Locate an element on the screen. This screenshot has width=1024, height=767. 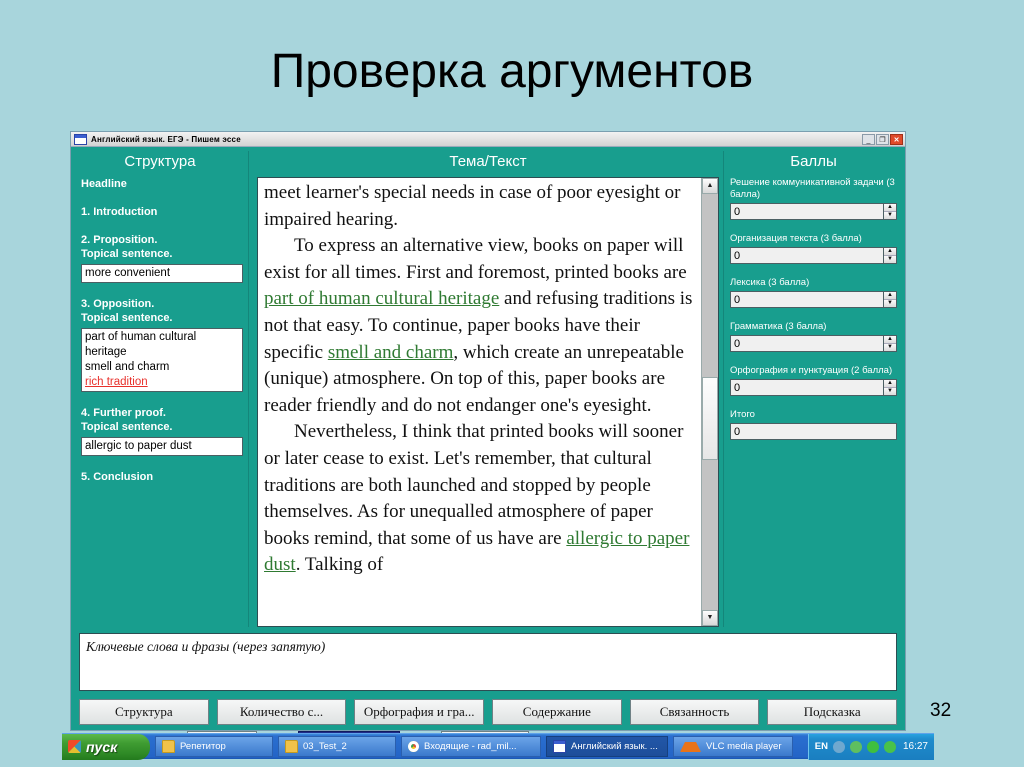
score-row-3: 0 ▲ ▼ is located at coordinates (813, 343).